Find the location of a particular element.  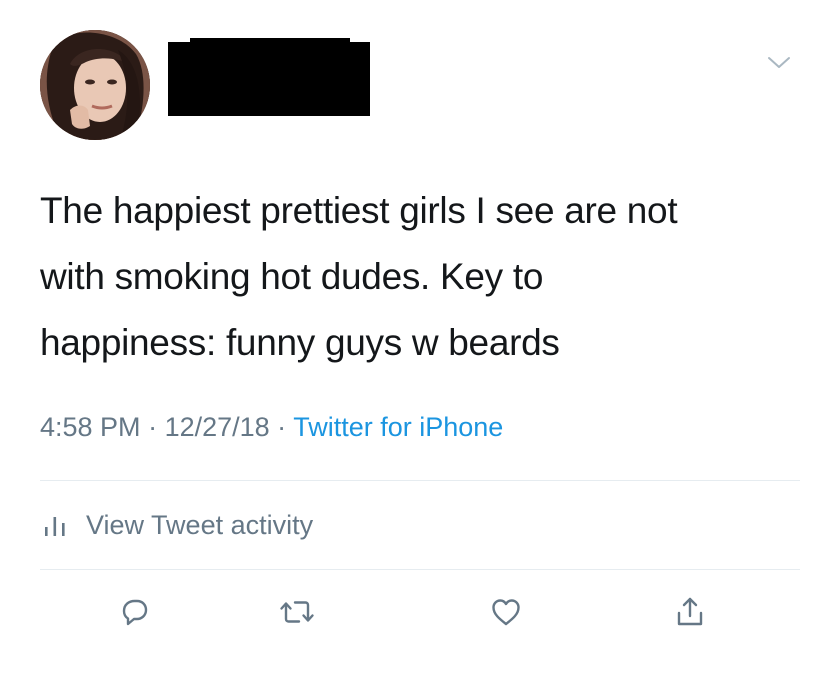

reply-button is located at coordinates (134, 612).